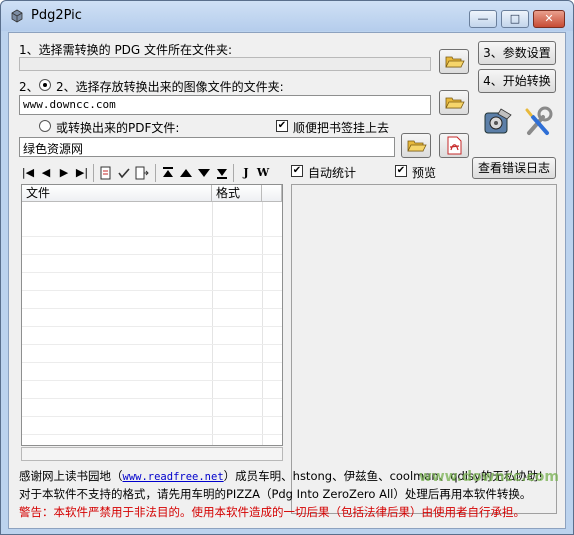  What do you see at coordinates (186, 173) in the screenshot?
I see `move-up-icon` at bounding box center [186, 173].